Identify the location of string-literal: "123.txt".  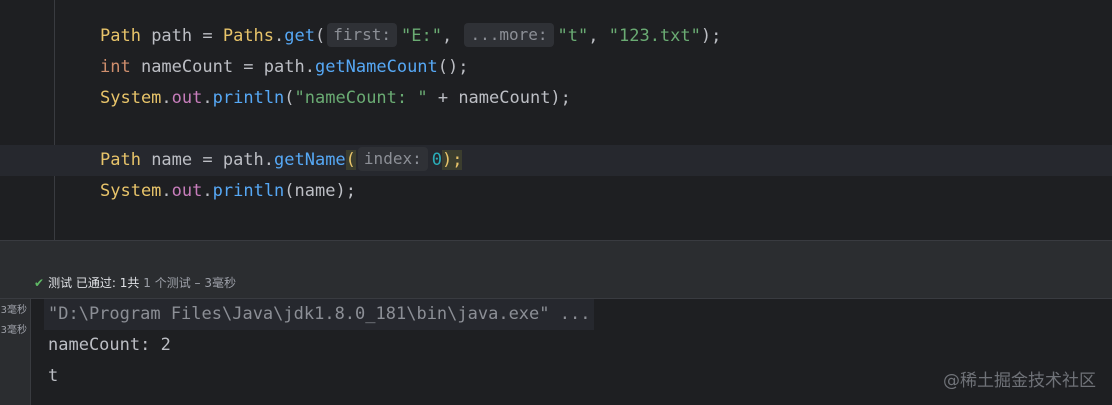
(654, 36).